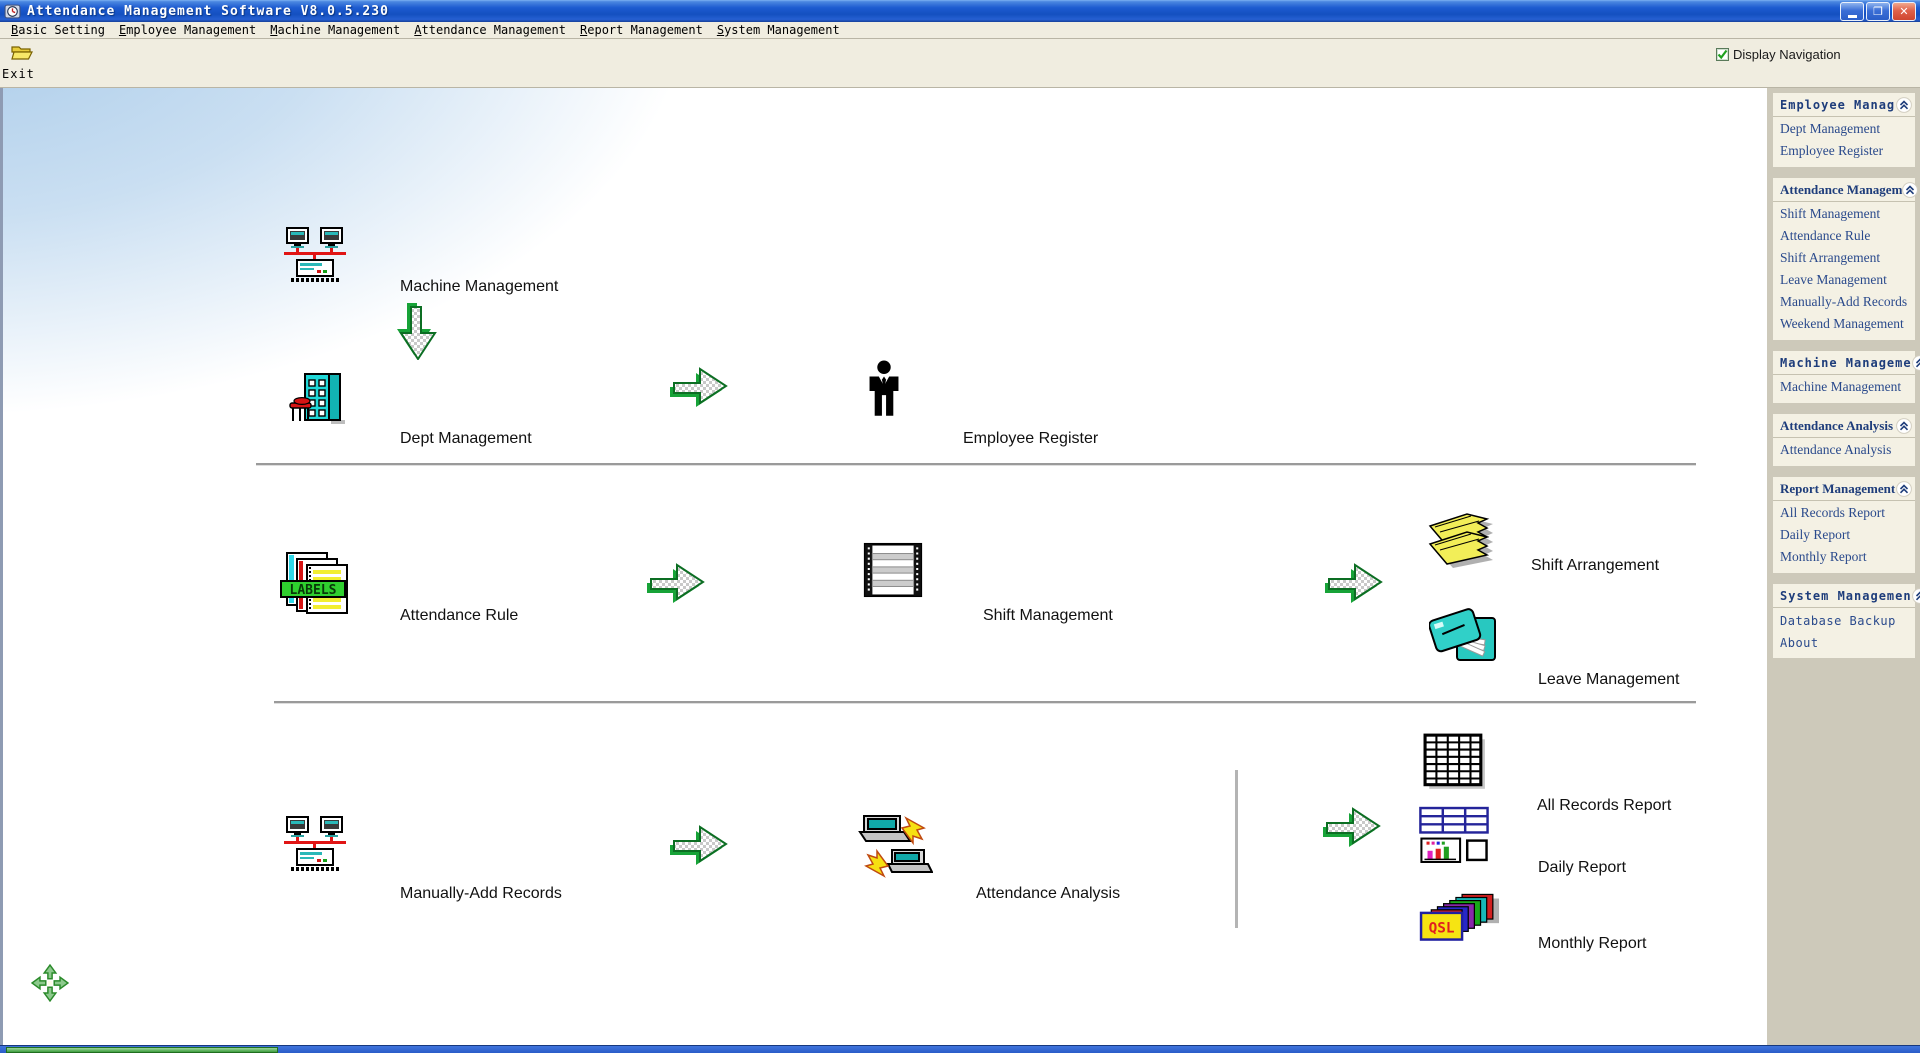 The height and width of the screenshot is (1053, 1920). Describe the element at coordinates (1844, 386) in the screenshot. I see `sidebar-item-machine-management: Machine Management` at that location.